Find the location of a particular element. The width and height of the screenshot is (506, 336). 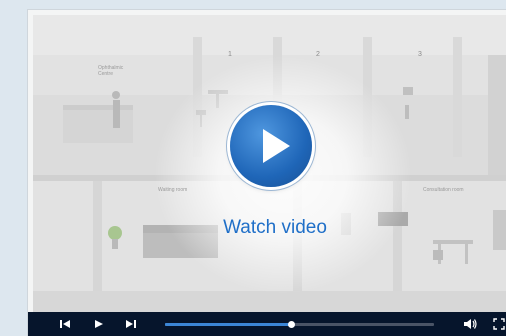

consultation-room-label: Consultation room is located at coordinates (443, 190).